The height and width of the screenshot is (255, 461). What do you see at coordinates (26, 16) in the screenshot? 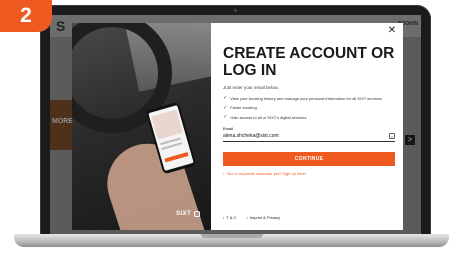
I see `step-badge: 2` at bounding box center [26, 16].